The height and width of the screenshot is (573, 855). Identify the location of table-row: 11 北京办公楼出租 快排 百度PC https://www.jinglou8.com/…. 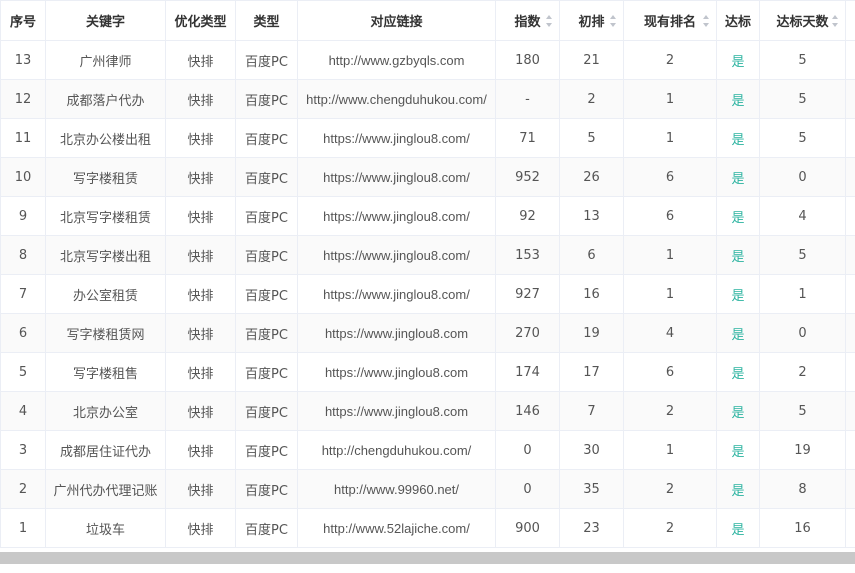
(427, 138).